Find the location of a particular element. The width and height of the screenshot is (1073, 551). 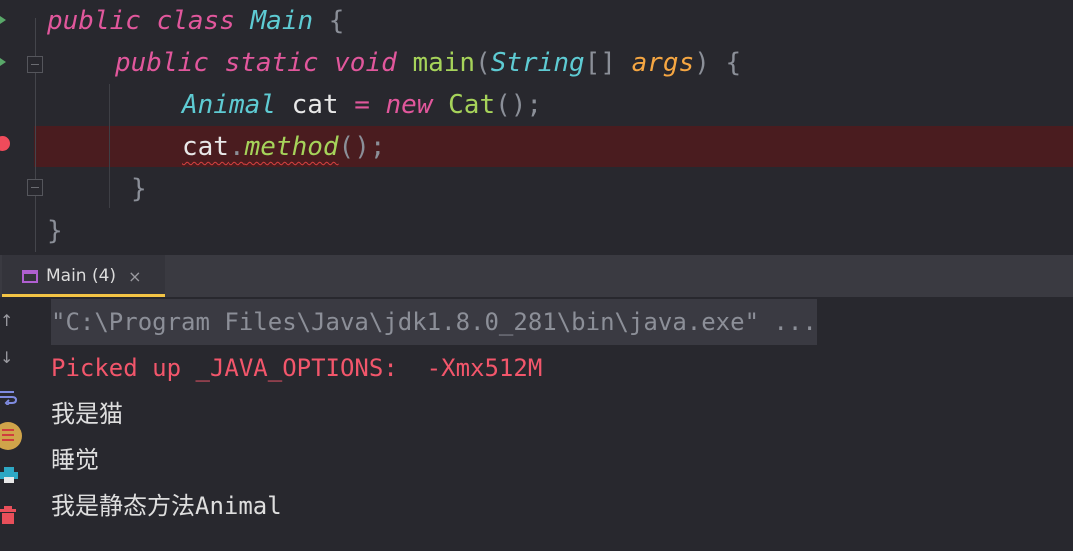

trash-icon is located at coordinates (8, 515).